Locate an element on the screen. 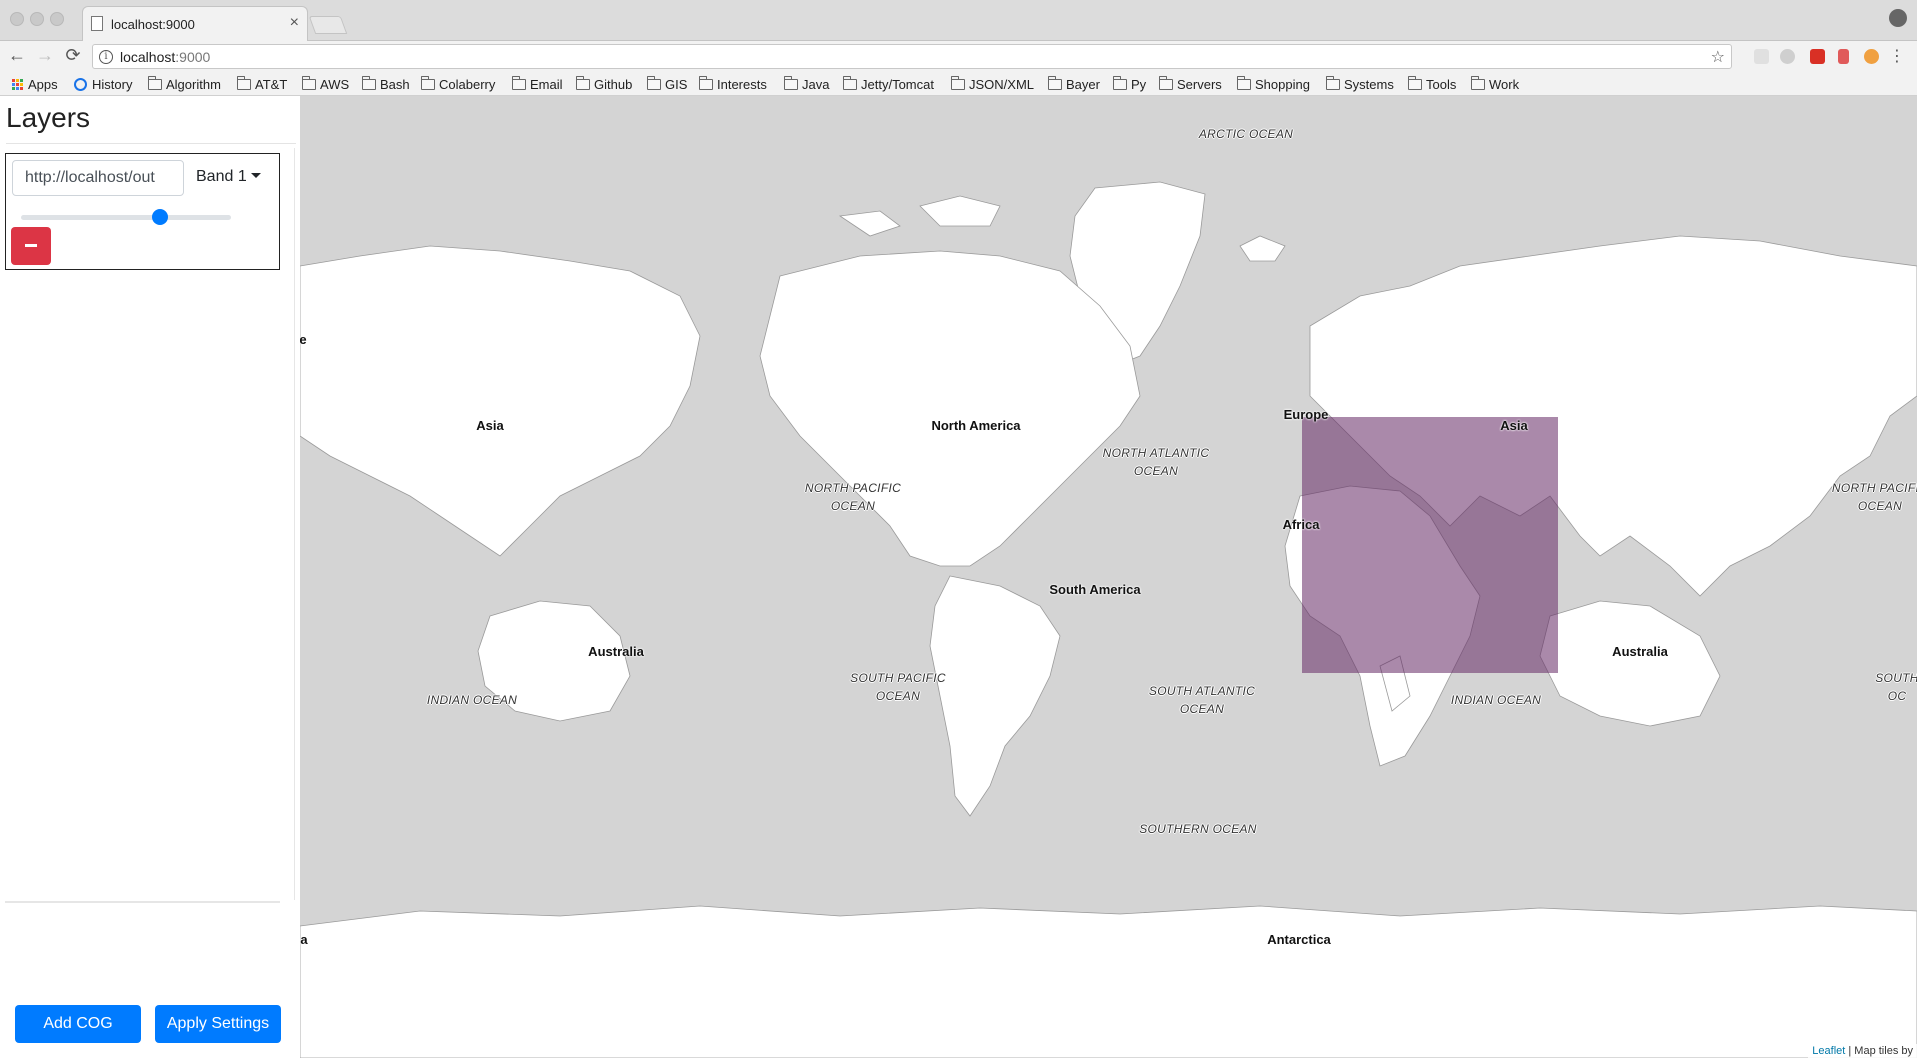 The image size is (1917, 1058). asia-left-shape is located at coordinates (500, 401).